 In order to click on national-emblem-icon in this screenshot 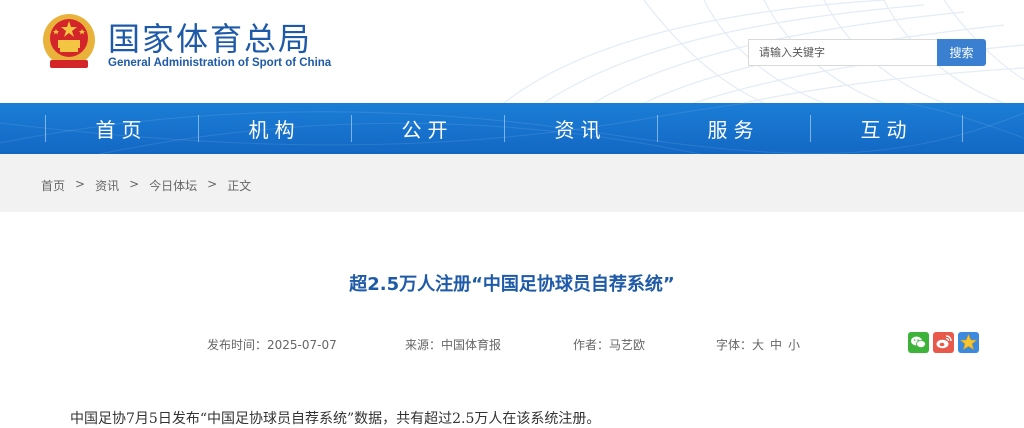, I will do `click(69, 42)`.